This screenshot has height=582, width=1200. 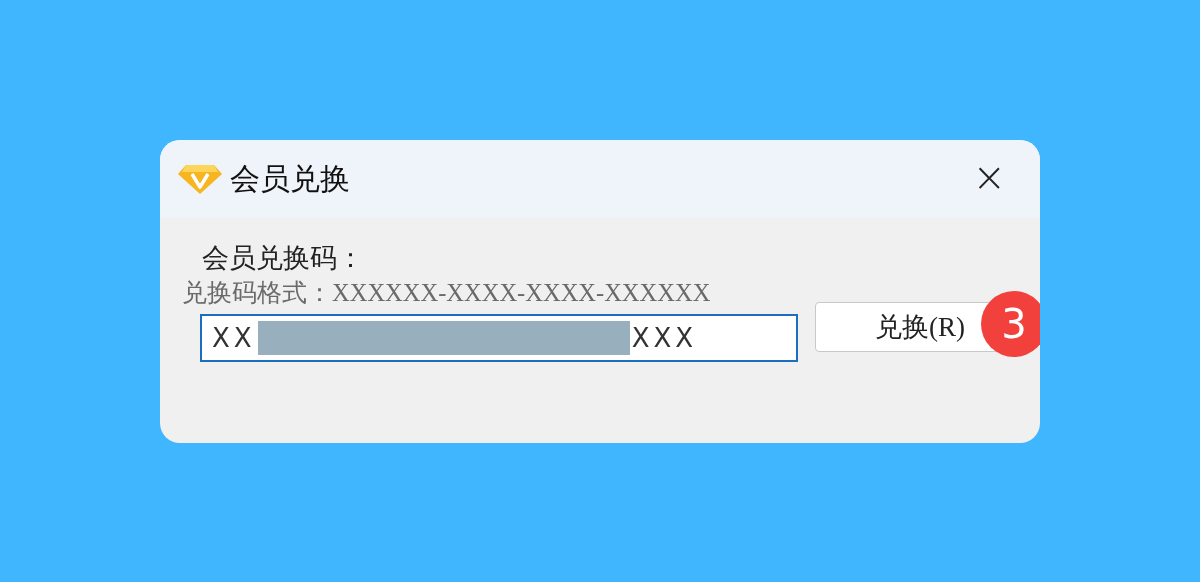 I want to click on diamond-icon, so click(x=200, y=179).